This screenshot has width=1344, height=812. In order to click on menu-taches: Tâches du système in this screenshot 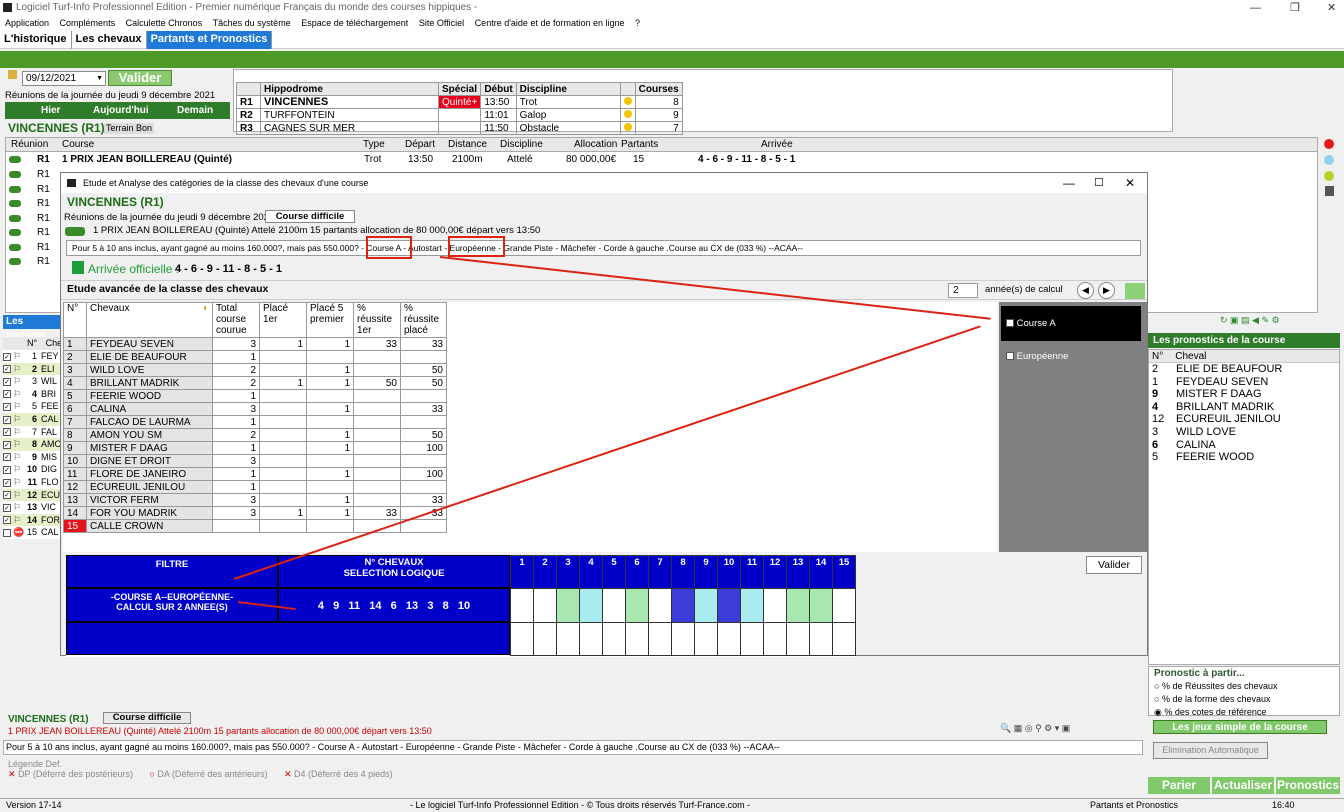, I will do `click(252, 23)`.